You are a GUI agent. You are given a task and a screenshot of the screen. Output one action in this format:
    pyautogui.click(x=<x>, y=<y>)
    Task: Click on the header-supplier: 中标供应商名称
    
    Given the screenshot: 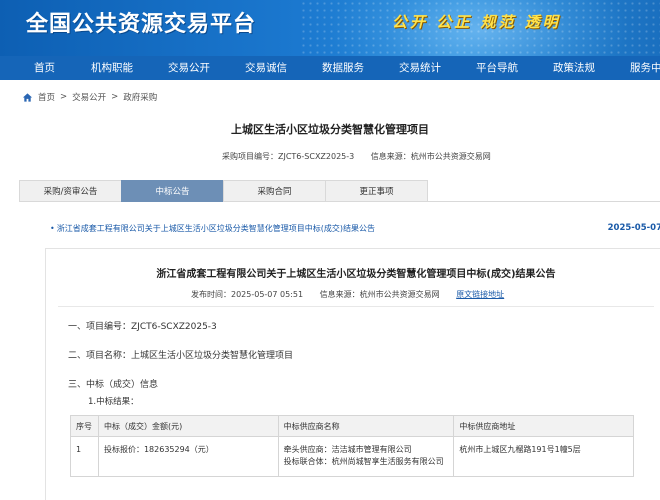 What is the action you would take?
    pyautogui.click(x=366, y=426)
    